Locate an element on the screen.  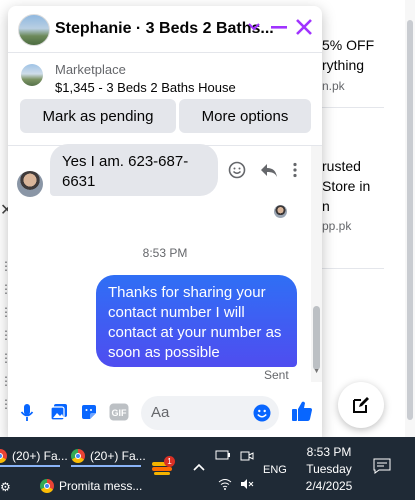
compose-icon is located at coordinates (361, 405).